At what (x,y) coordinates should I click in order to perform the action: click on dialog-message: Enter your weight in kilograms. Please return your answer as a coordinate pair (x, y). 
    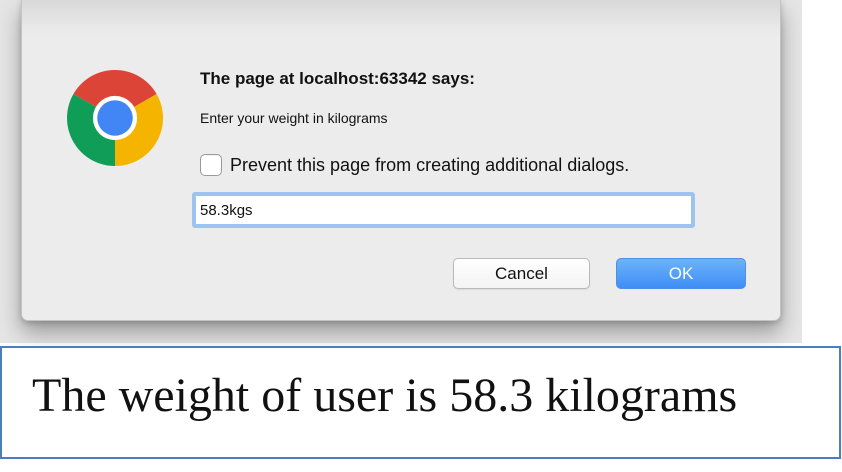
    Looking at the image, I should click on (294, 118).